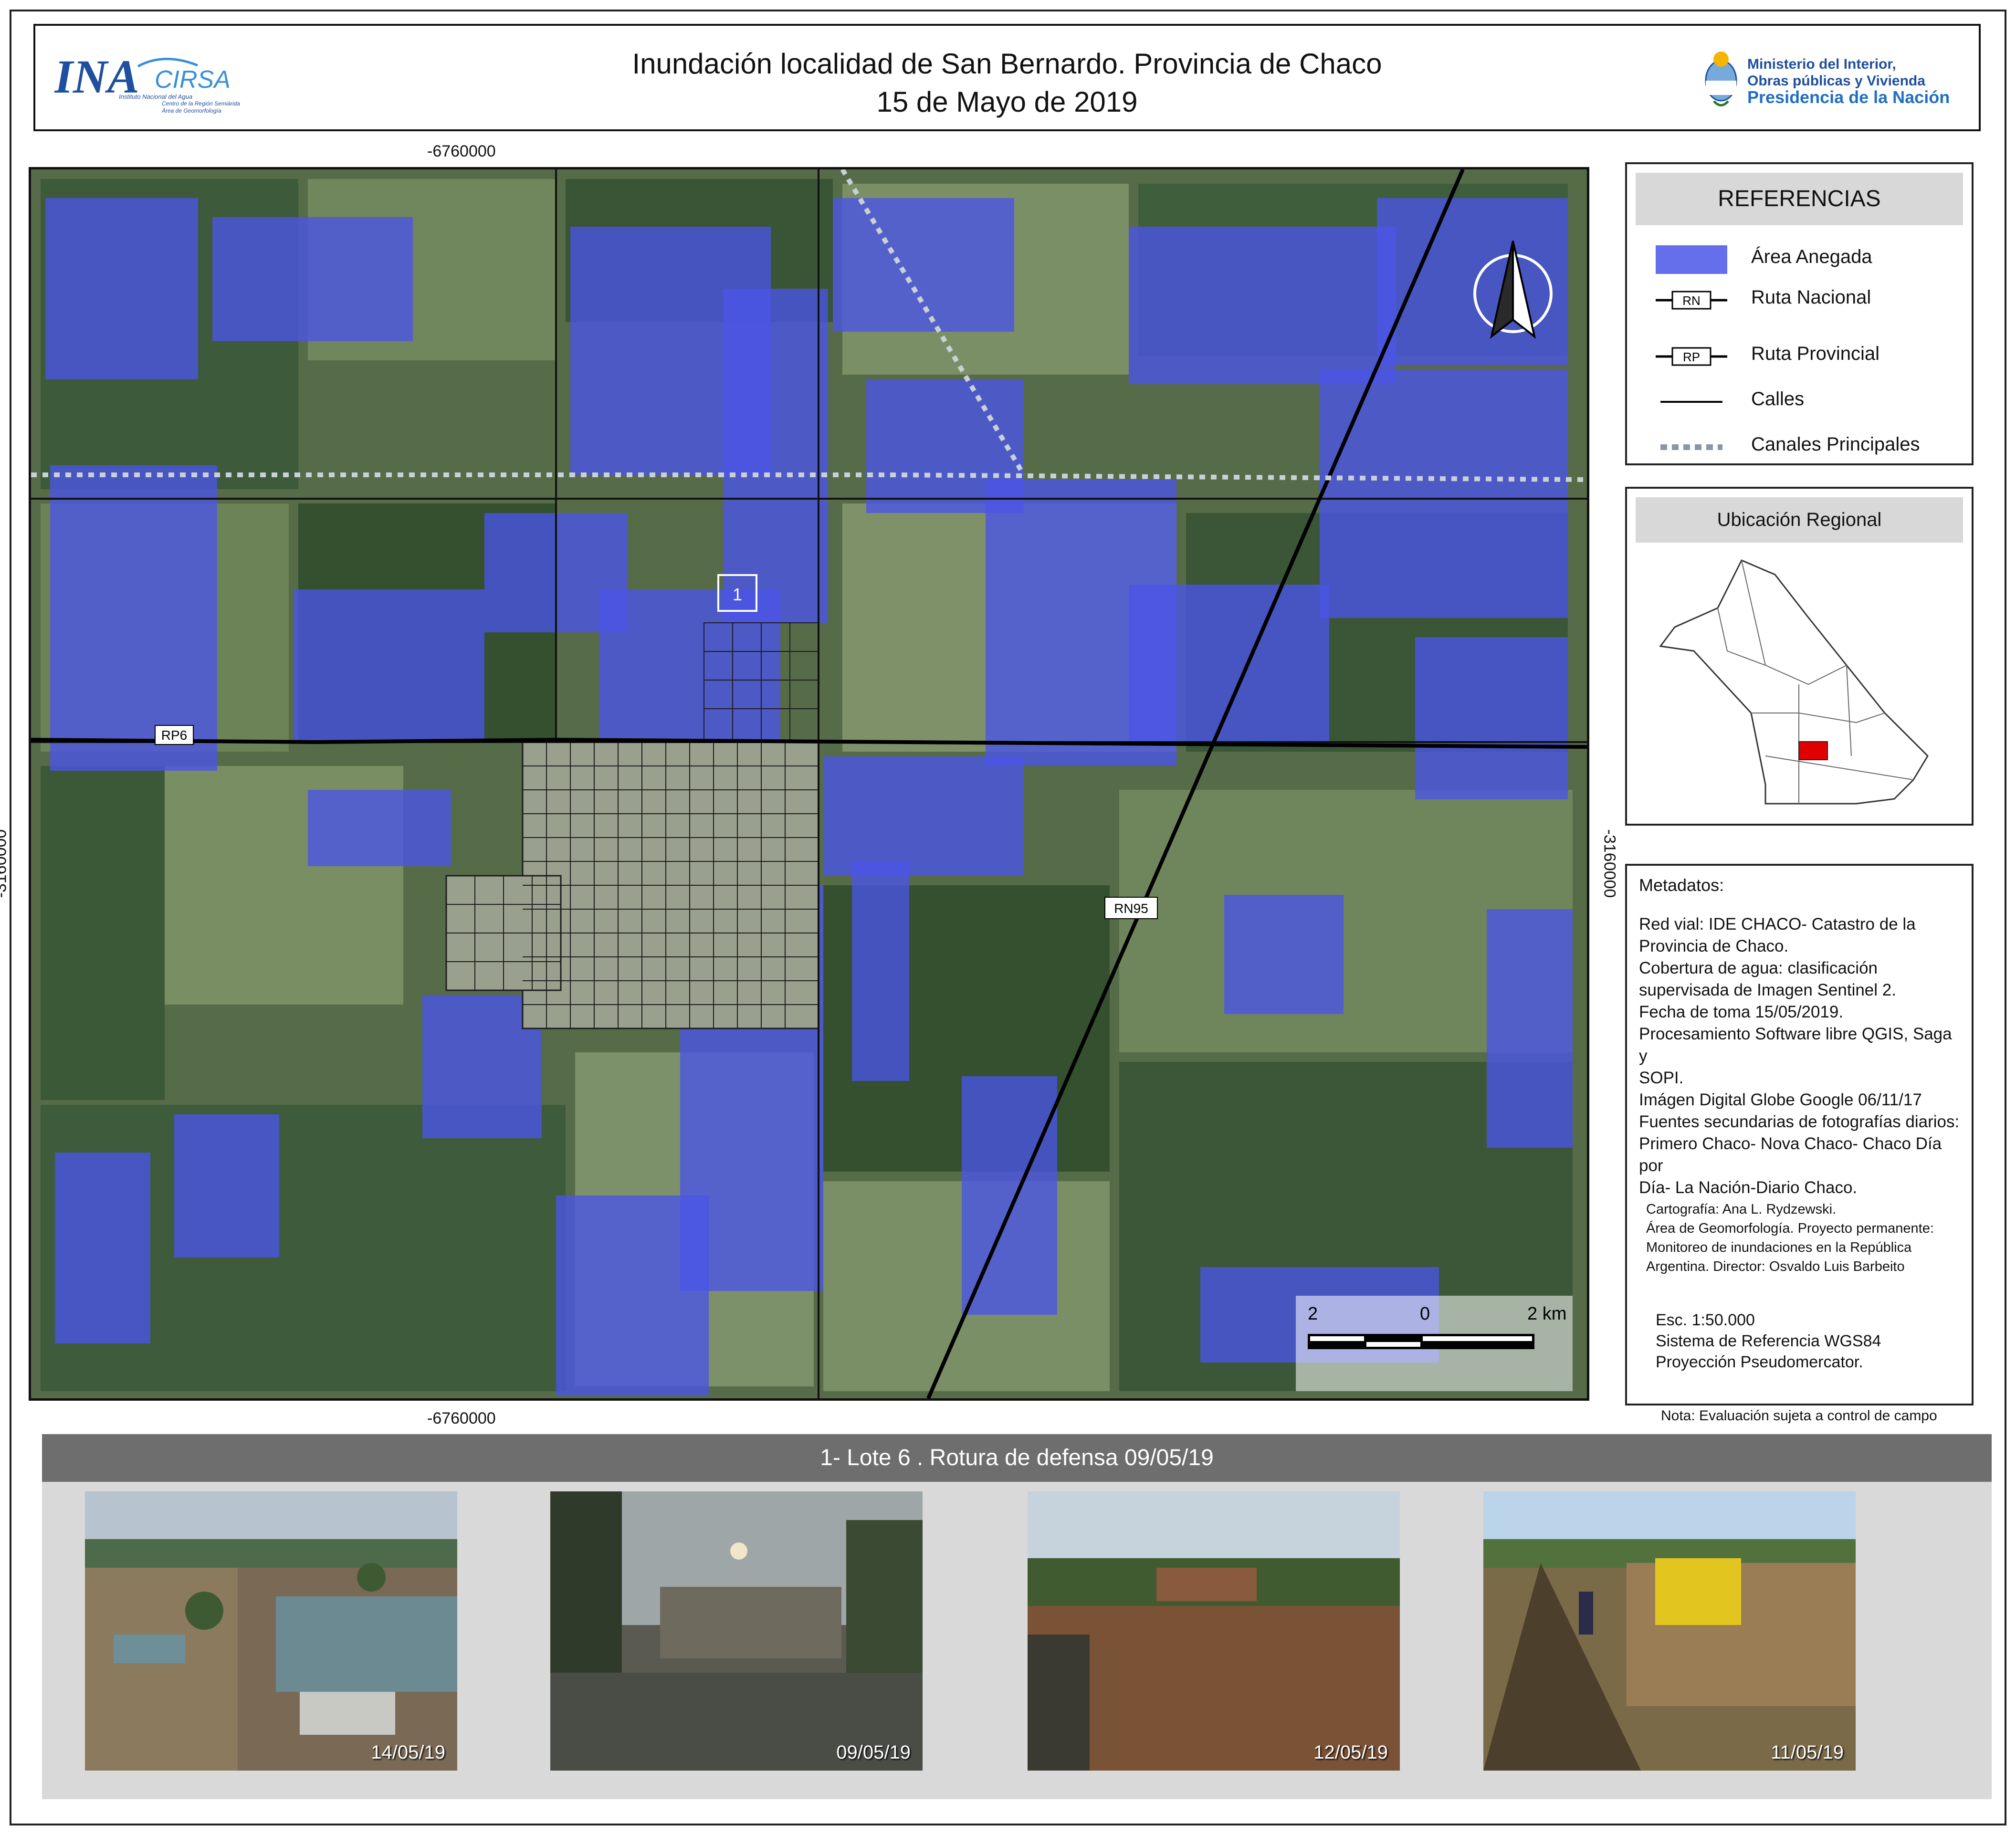 This screenshot has width=2016, height=1835. Describe the element at coordinates (1313, 1314) in the screenshot. I see `svg-text: 2` at that location.